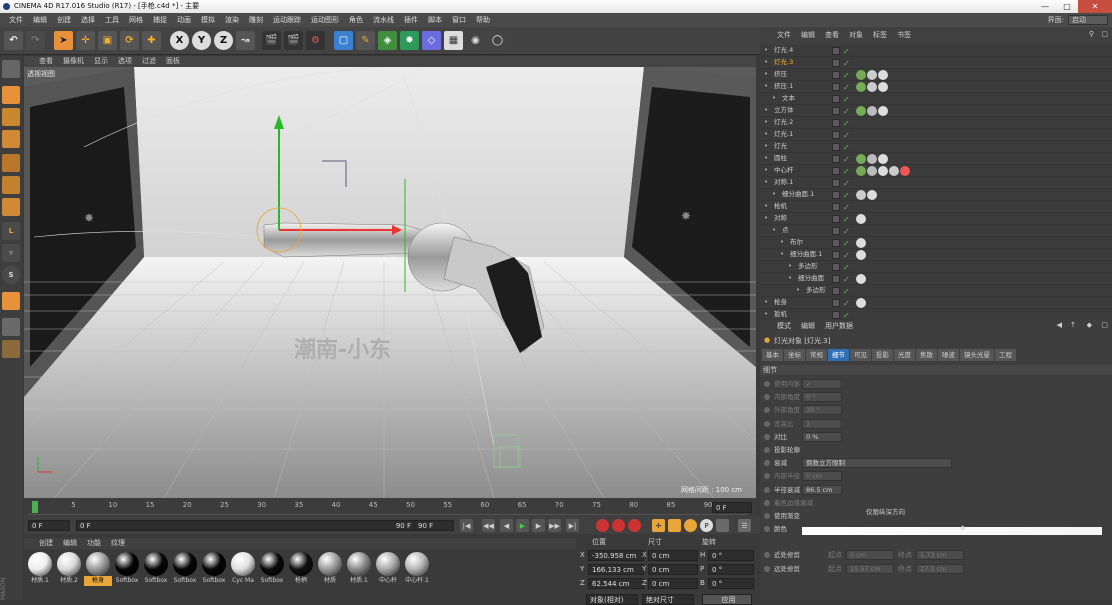 The image size is (1112, 605). What do you see at coordinates (256, 20) in the screenshot?
I see `menu-item: 雕刻` at bounding box center [256, 20].